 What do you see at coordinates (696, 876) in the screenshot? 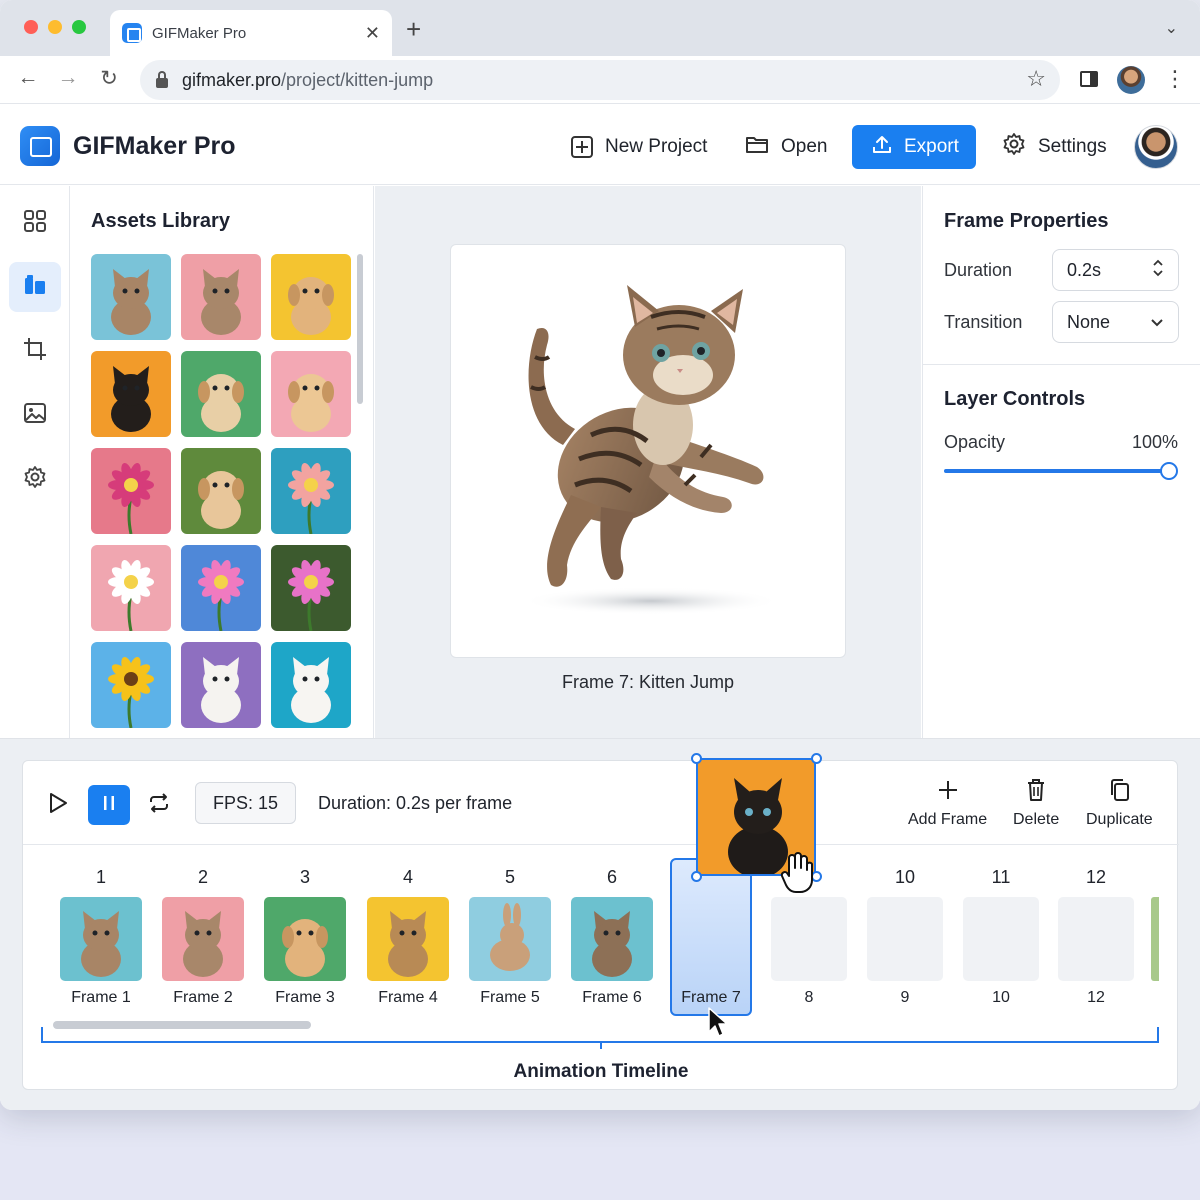
I see `resize-handle-bottom-left` at bounding box center [696, 876].